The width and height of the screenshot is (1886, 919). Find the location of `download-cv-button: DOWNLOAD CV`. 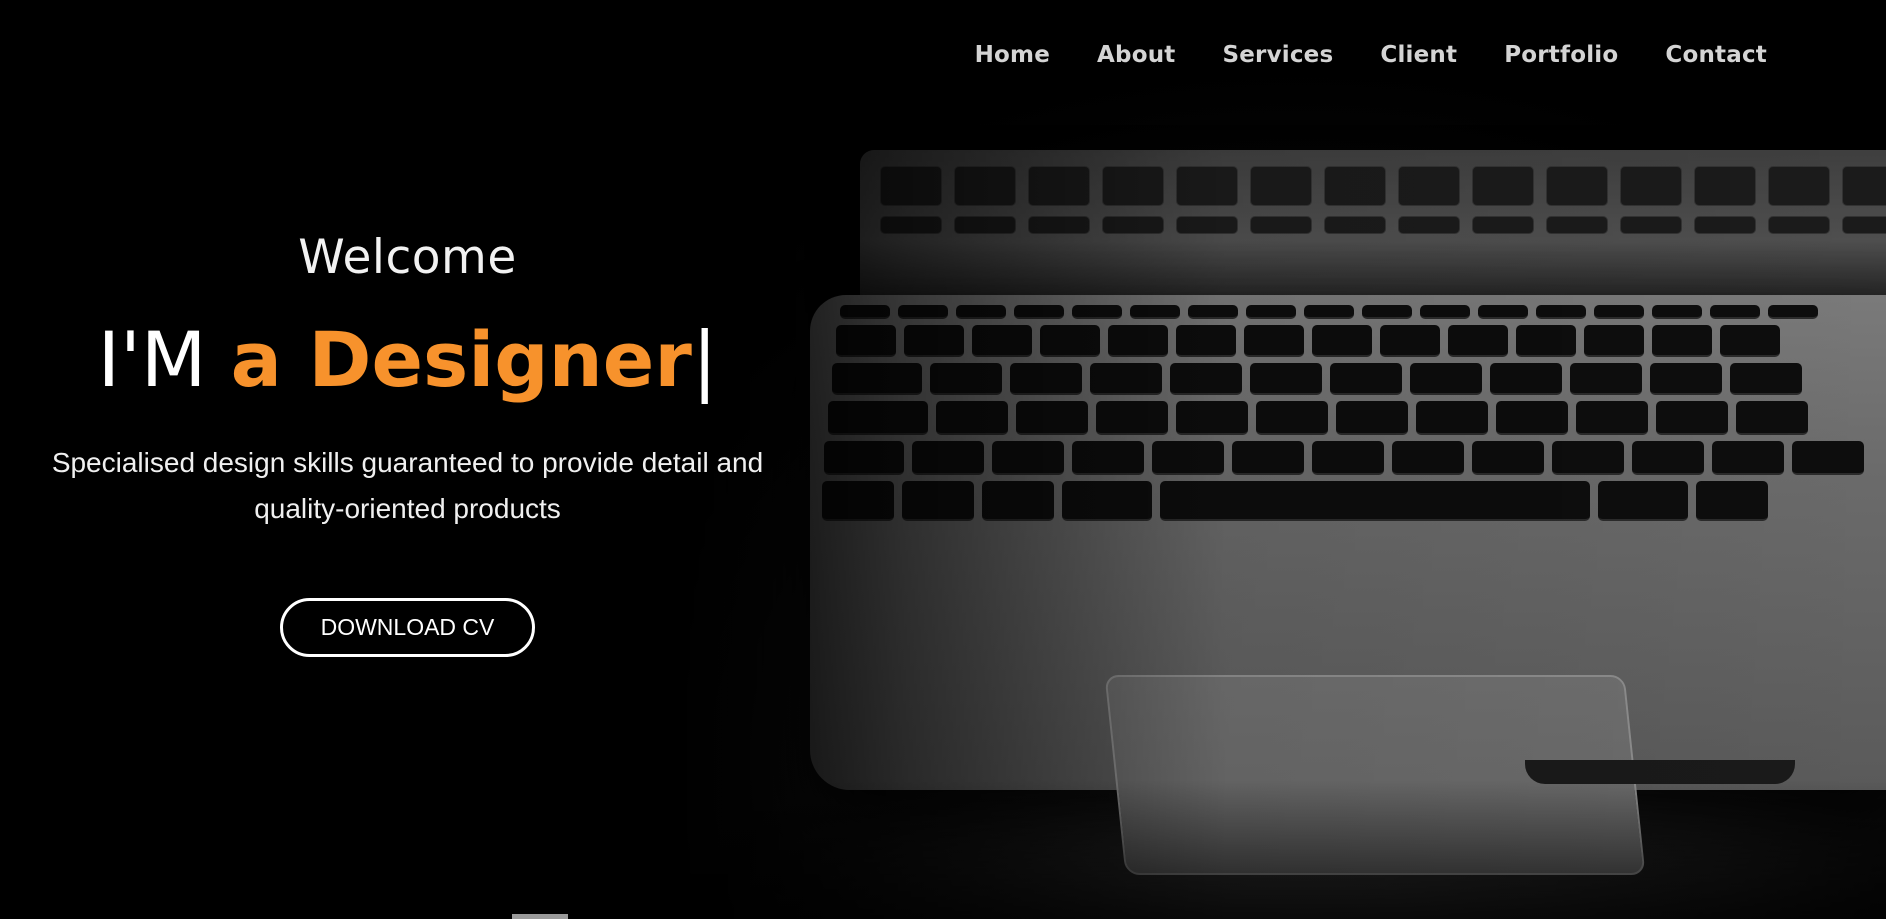

download-cv-button: DOWNLOAD CV is located at coordinates (407, 627).